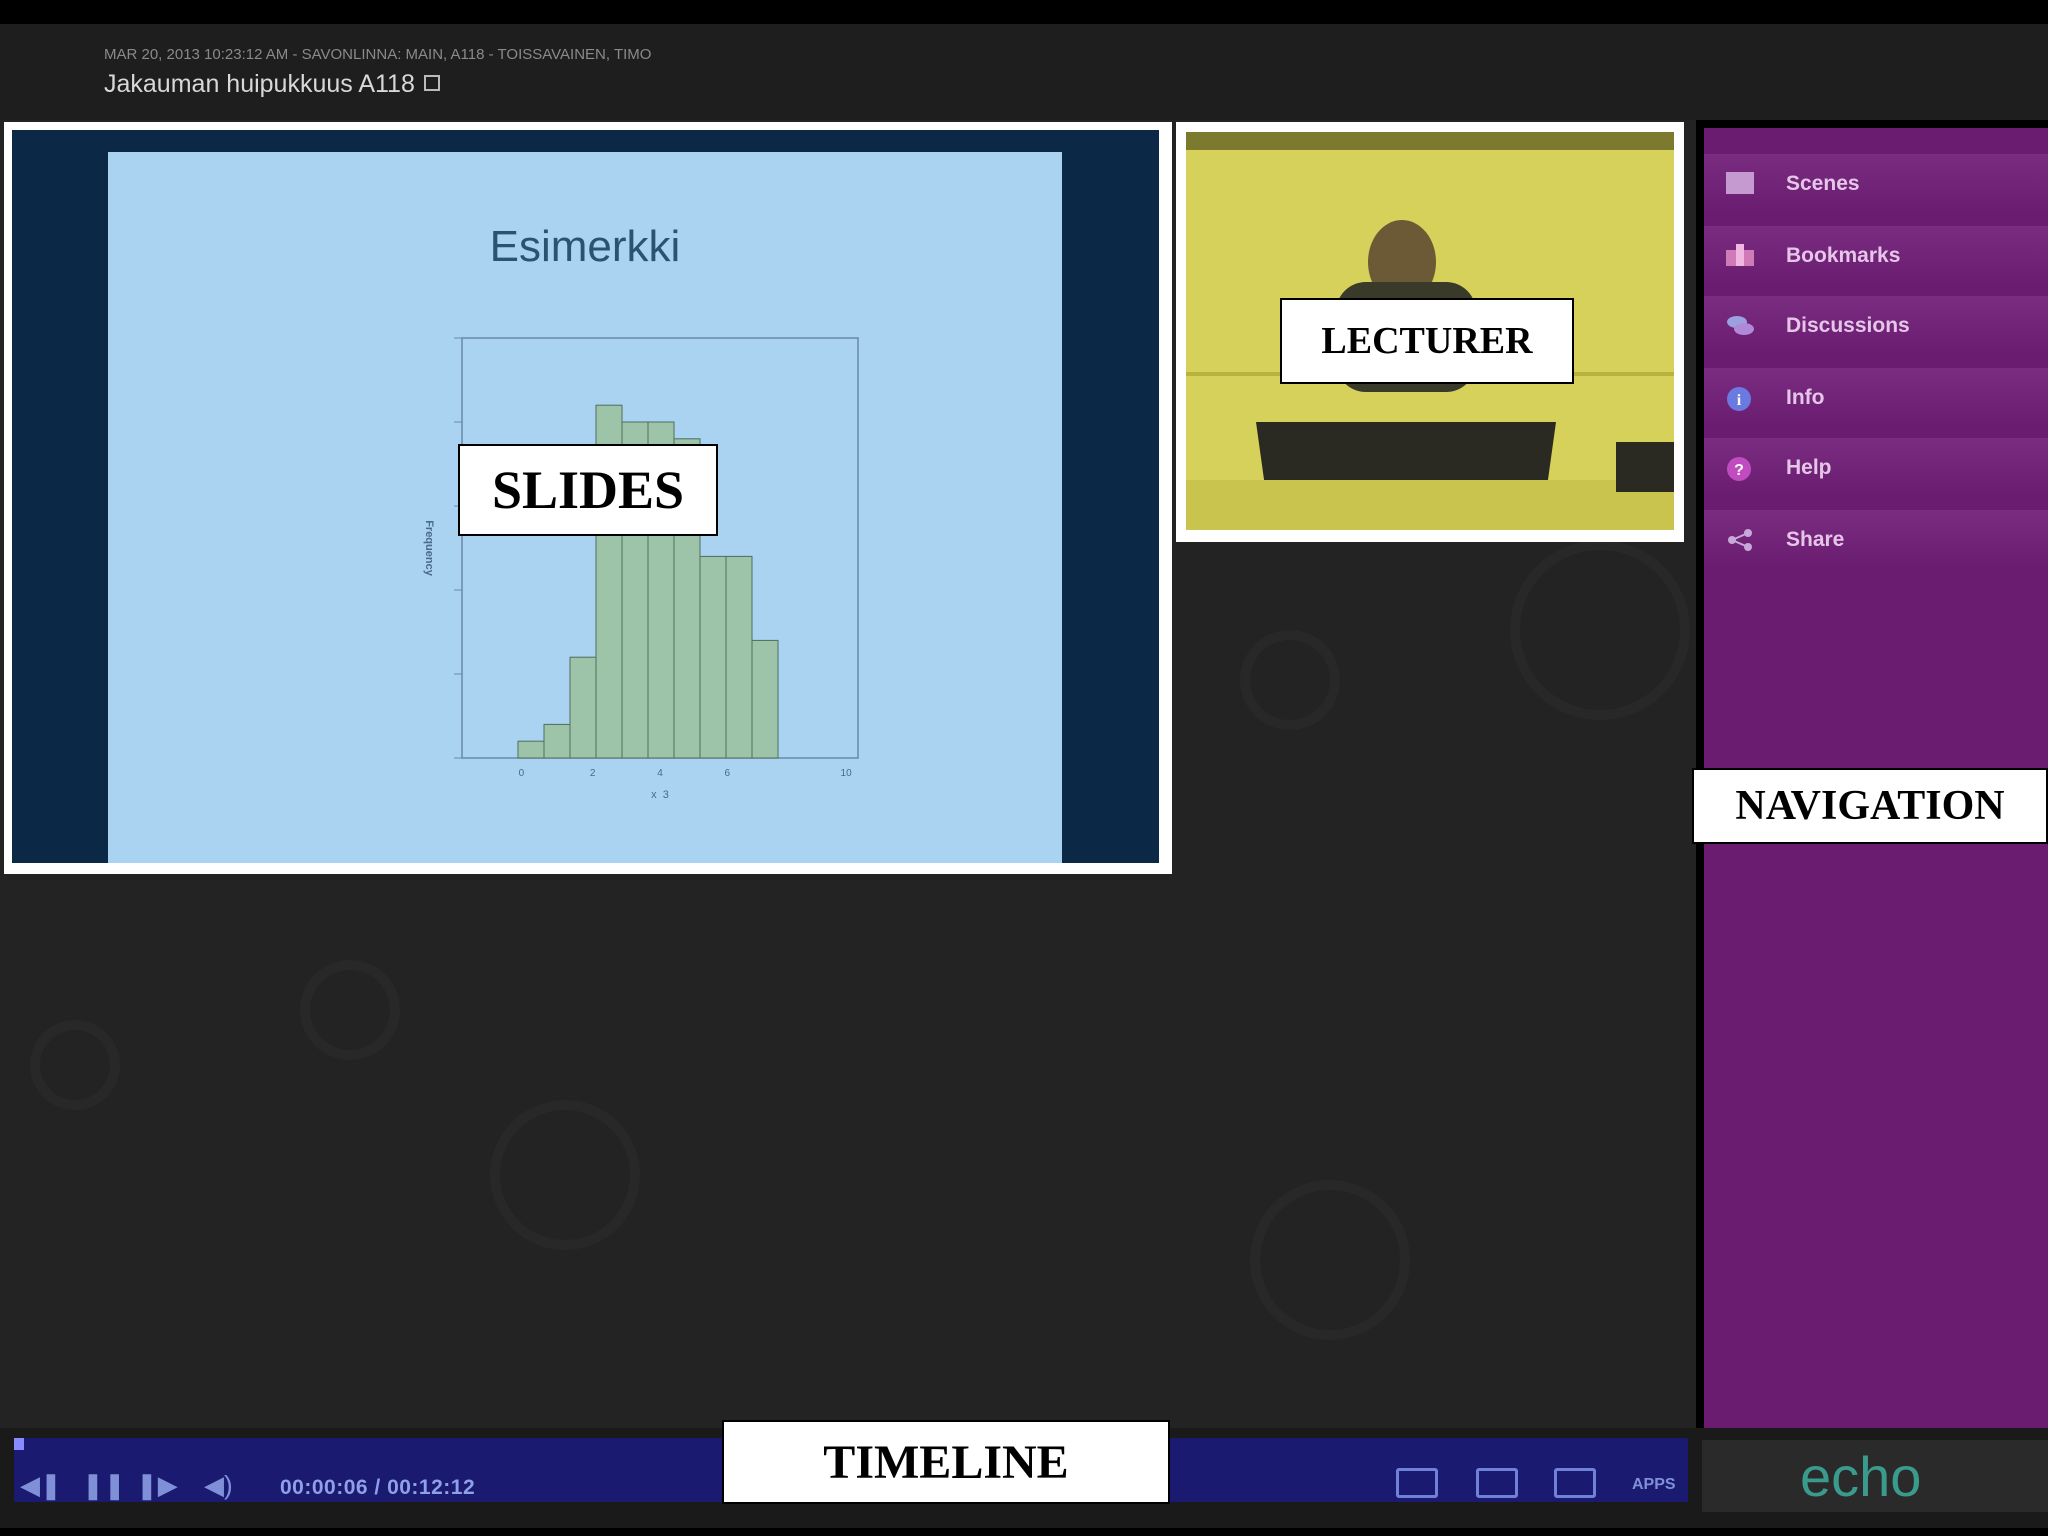 Image resolution: width=2048 pixels, height=1536 pixels. What do you see at coordinates (1805, 397) in the screenshot?
I see `nav-label: Info` at bounding box center [1805, 397].